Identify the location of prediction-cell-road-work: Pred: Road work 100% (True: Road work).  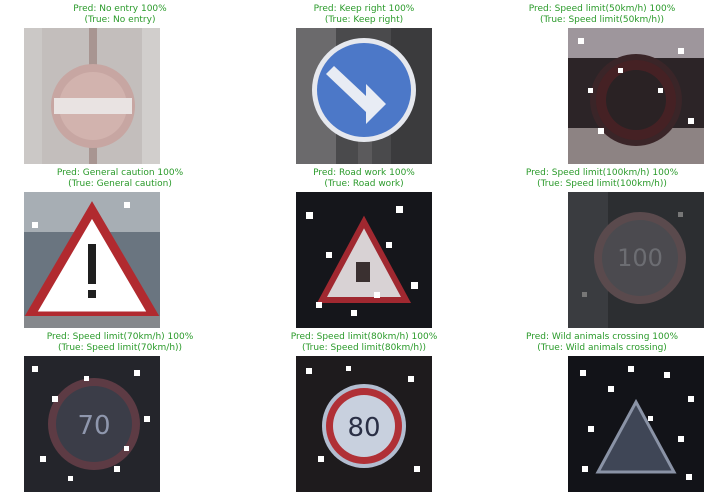
(364, 251).